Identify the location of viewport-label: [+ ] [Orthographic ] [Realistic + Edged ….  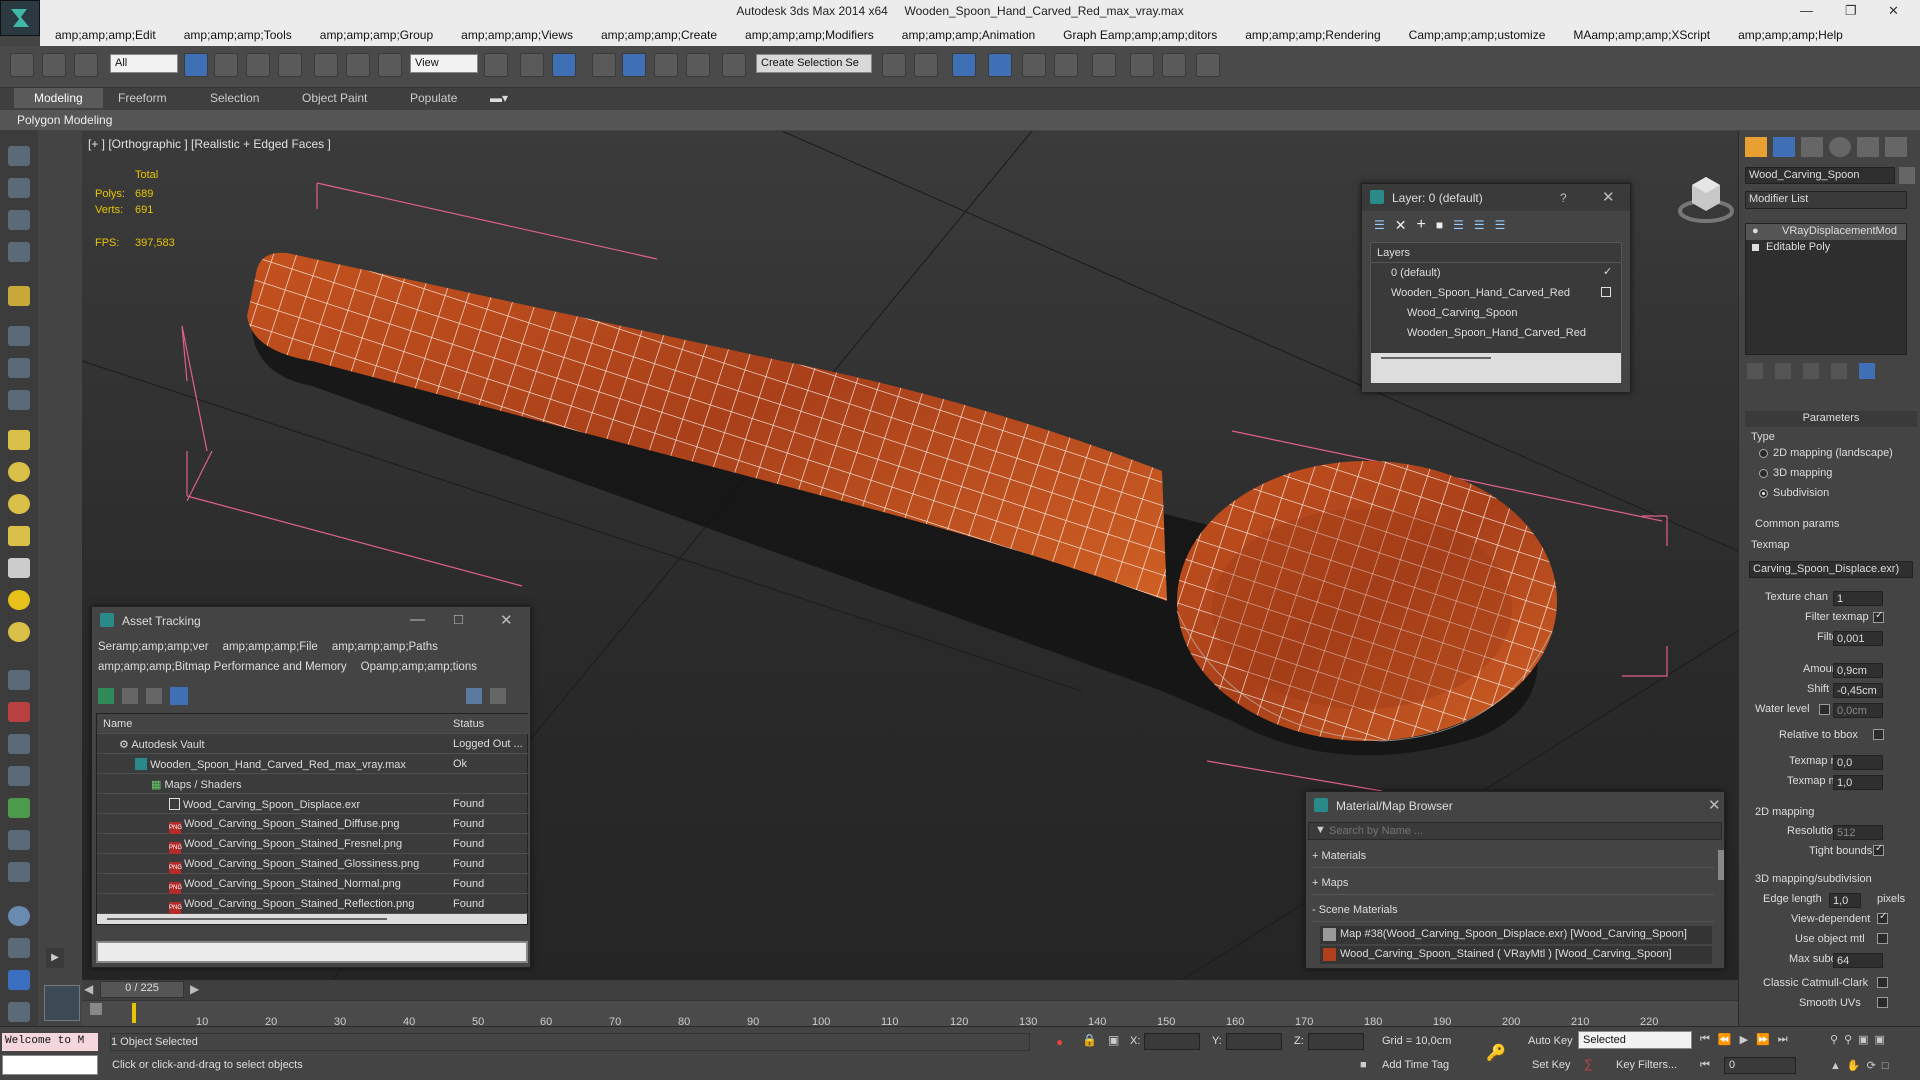
(209, 144).